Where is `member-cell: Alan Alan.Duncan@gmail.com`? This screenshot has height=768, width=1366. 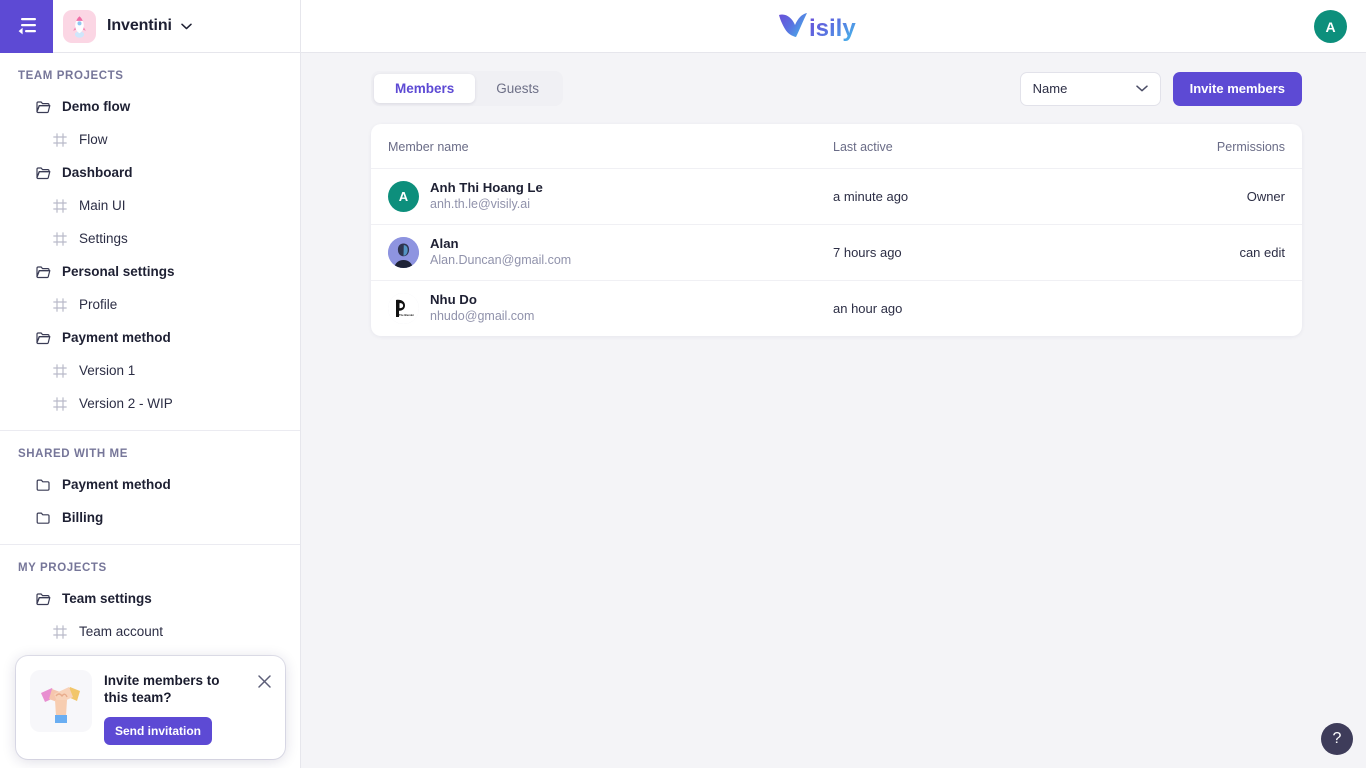 member-cell: Alan Alan.Duncan@gmail.com is located at coordinates (610, 252).